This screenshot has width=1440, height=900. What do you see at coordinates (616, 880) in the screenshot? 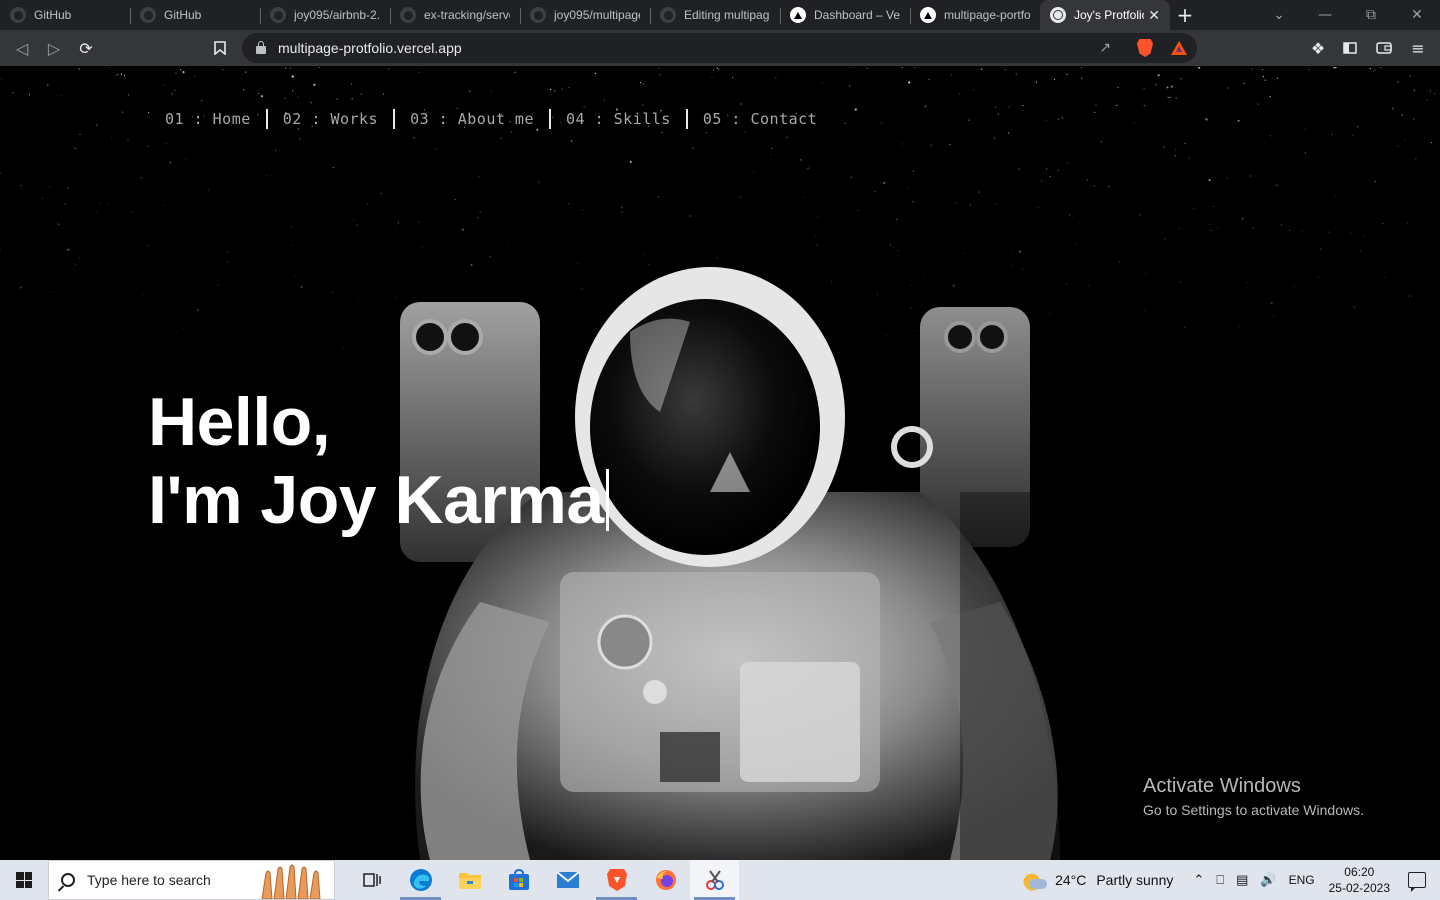
I see `brave-icon` at bounding box center [616, 880].